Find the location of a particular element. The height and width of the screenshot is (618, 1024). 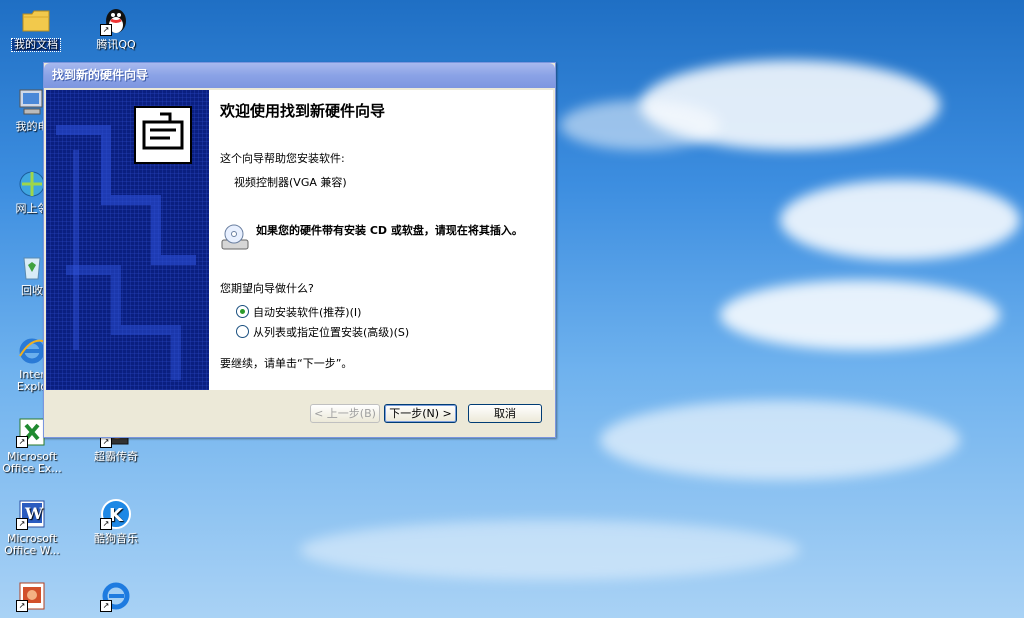

option-label: 从列表或指定位置安装(高级)(S) is located at coordinates (331, 332).